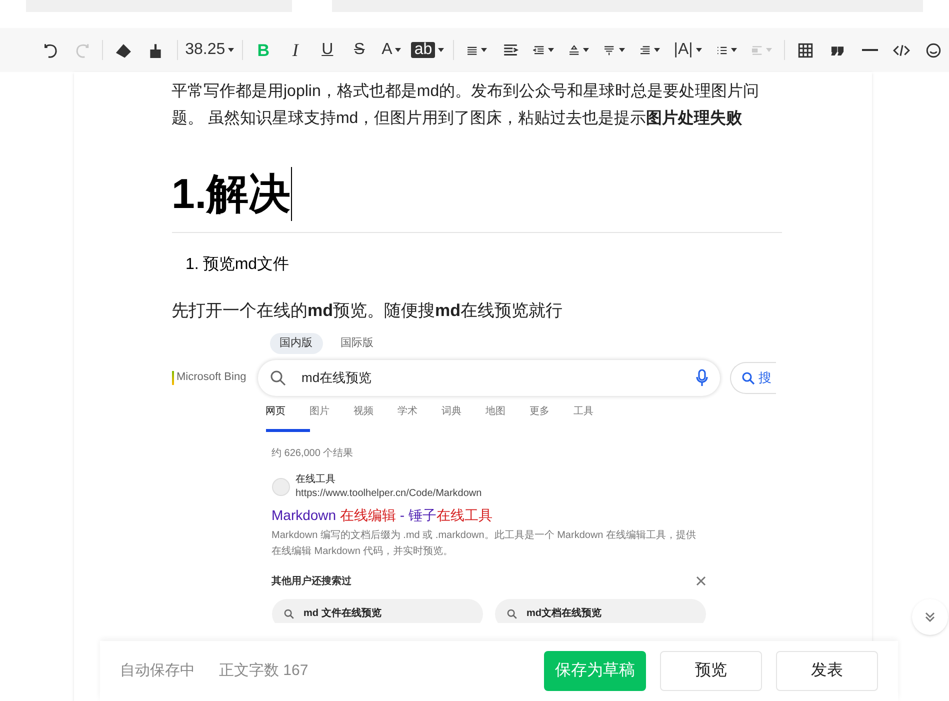 This screenshot has height=701, width=949. Describe the element at coordinates (359, 50) in the screenshot. I see `format-button: S` at that location.